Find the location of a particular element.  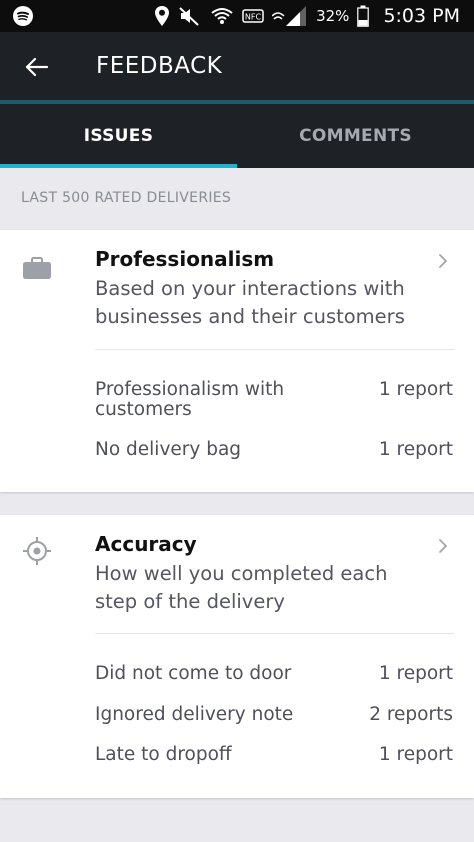

app-bar: FEEDBACK is located at coordinates (237, 66).